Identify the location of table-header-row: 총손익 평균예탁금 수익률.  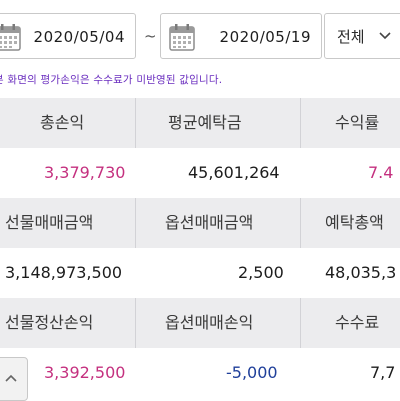
(200, 123).